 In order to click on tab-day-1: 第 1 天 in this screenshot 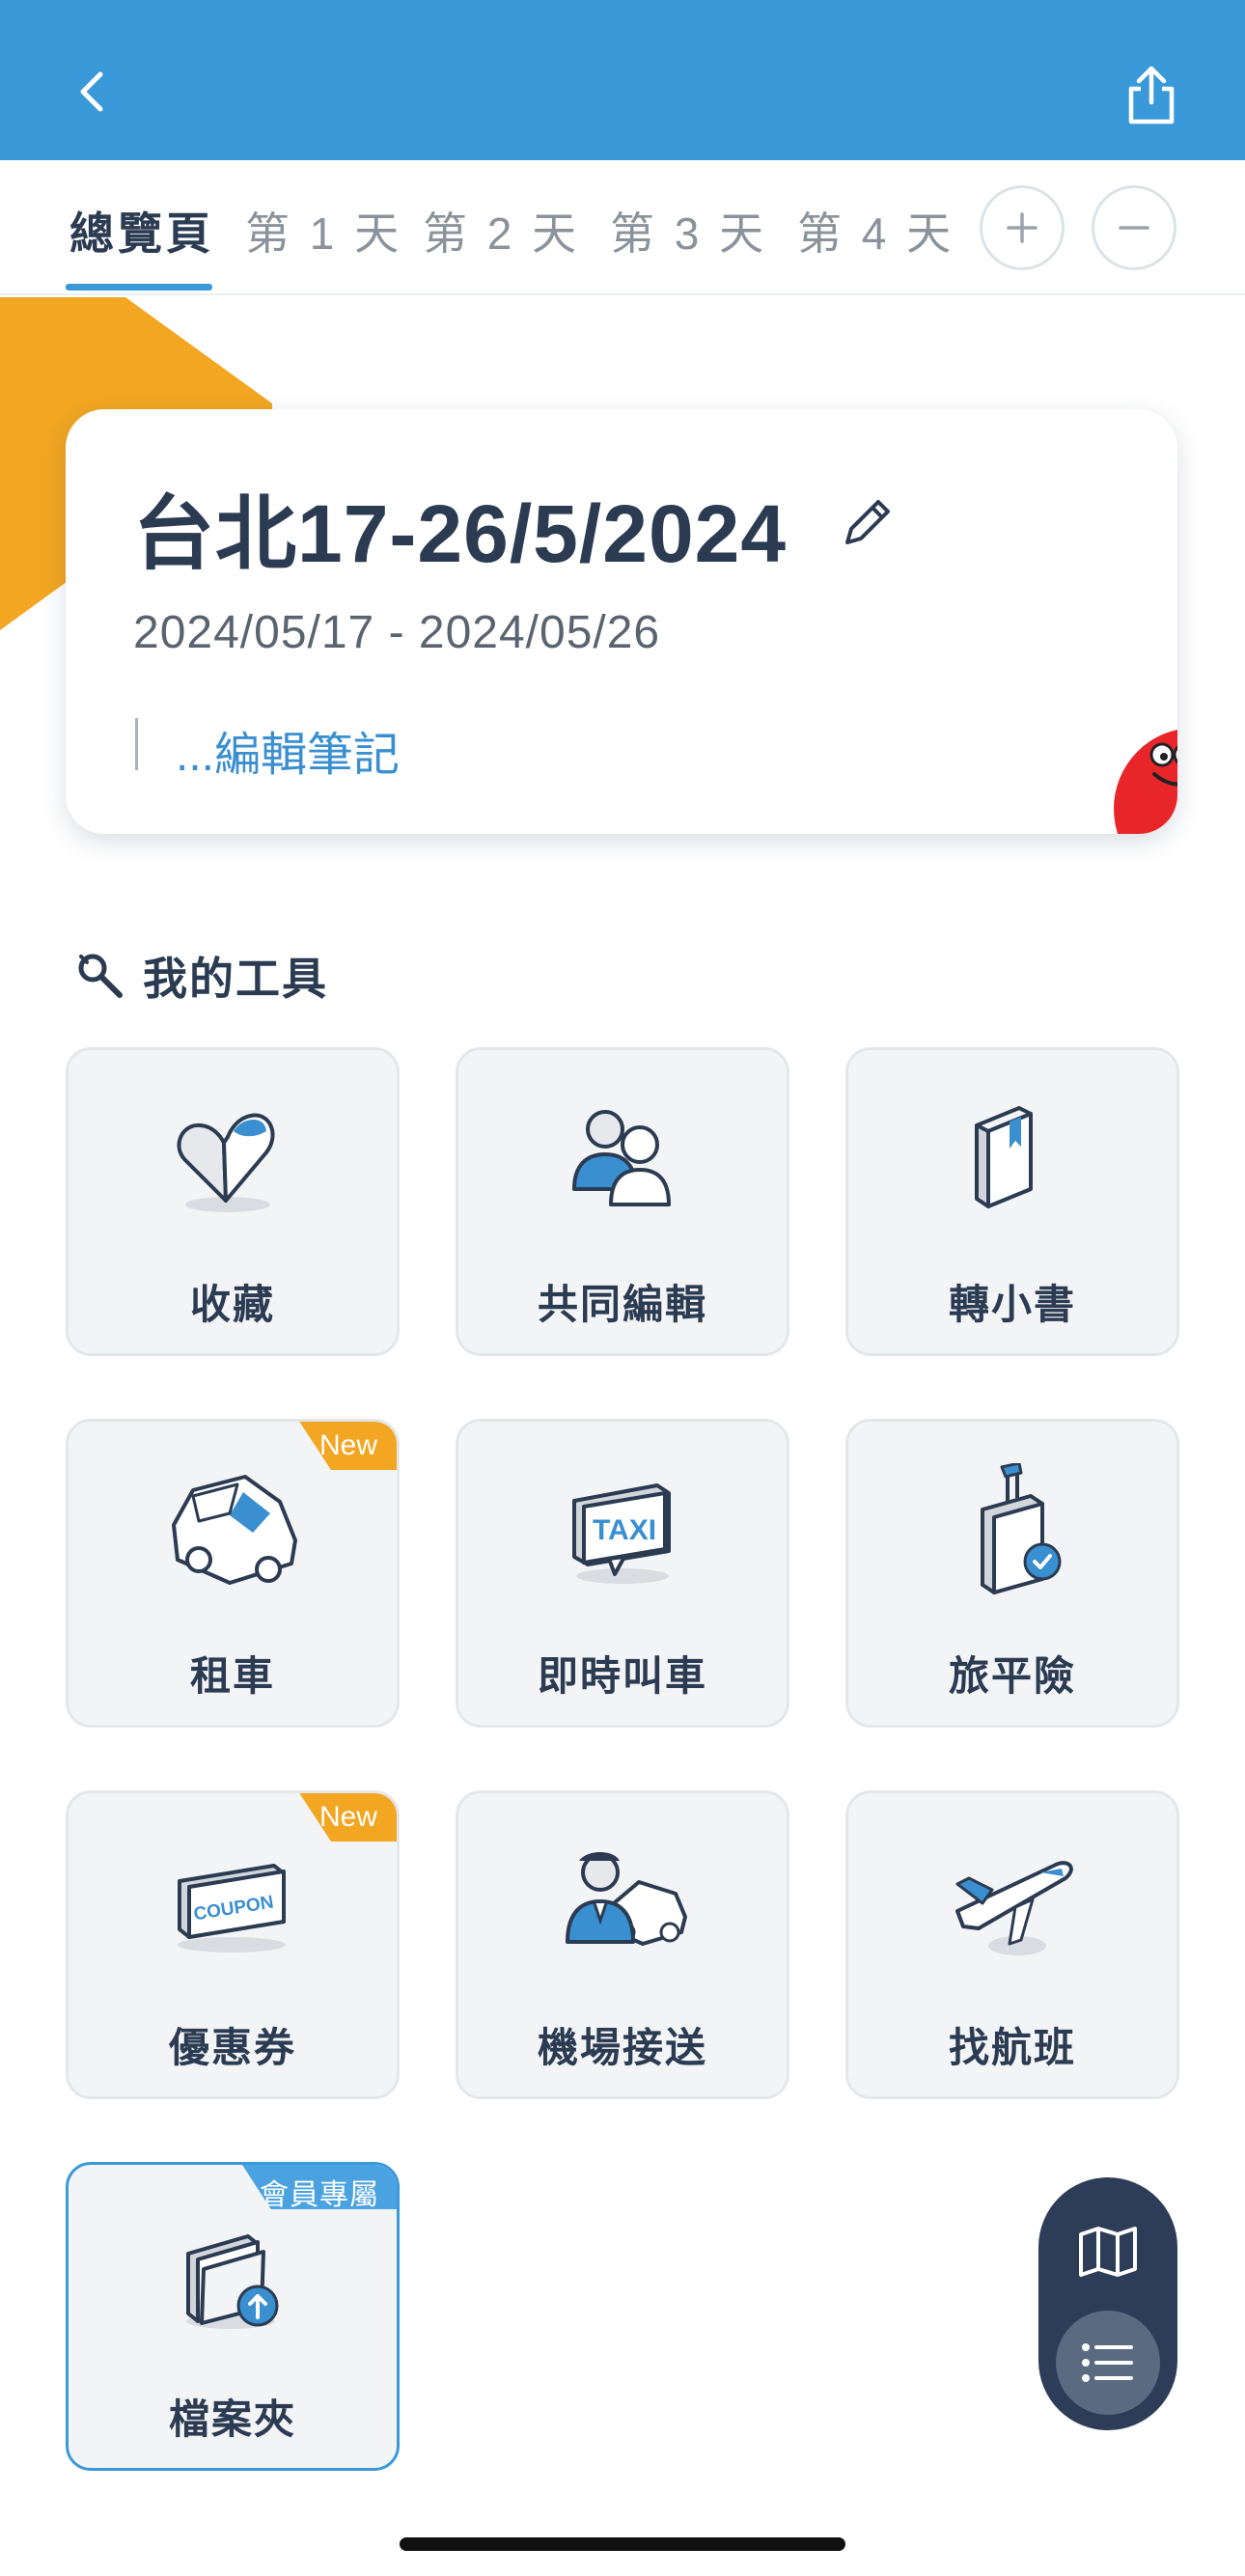, I will do `click(323, 231)`.